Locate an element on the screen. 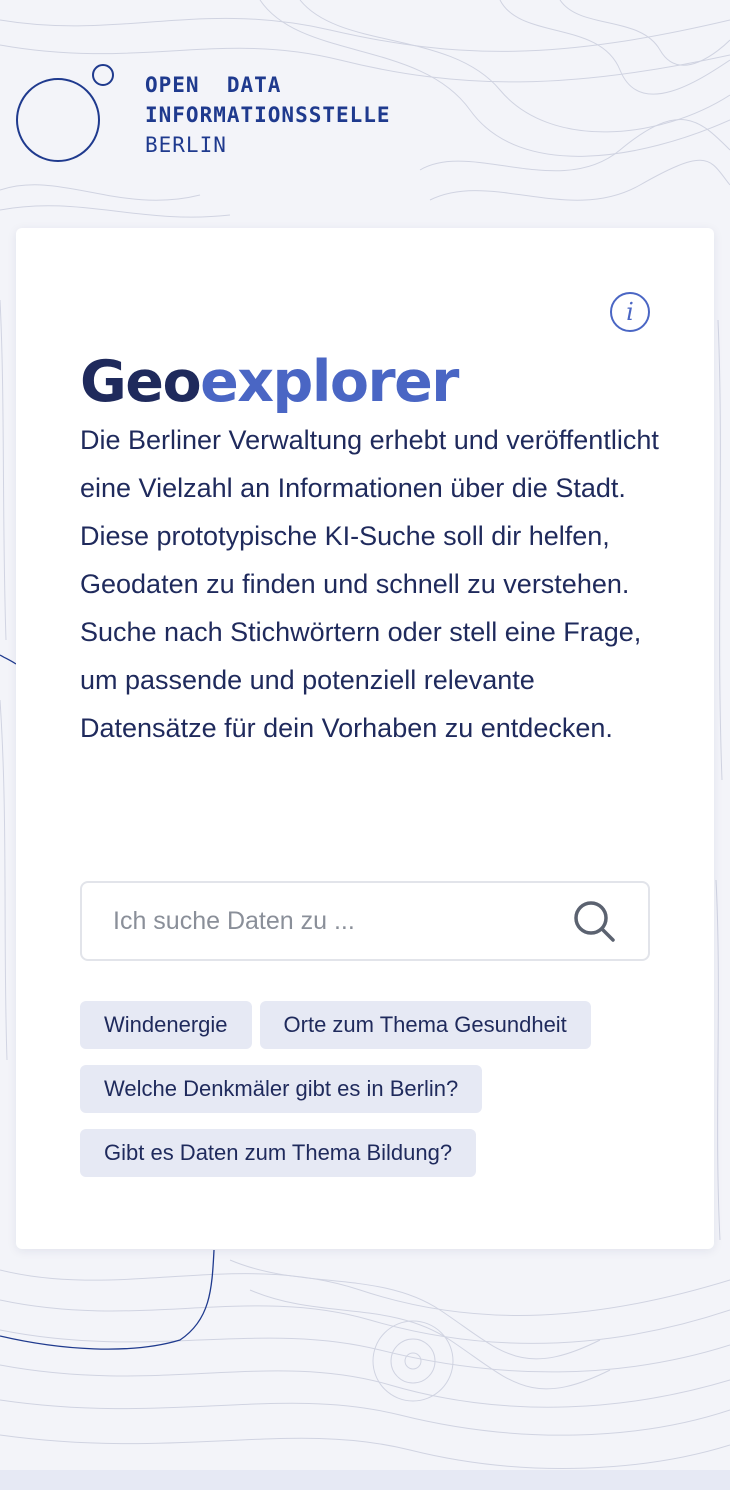 This screenshot has height=1490, width=730. suggestion-chip-windenergie: Windenergie is located at coordinates (166, 1025).